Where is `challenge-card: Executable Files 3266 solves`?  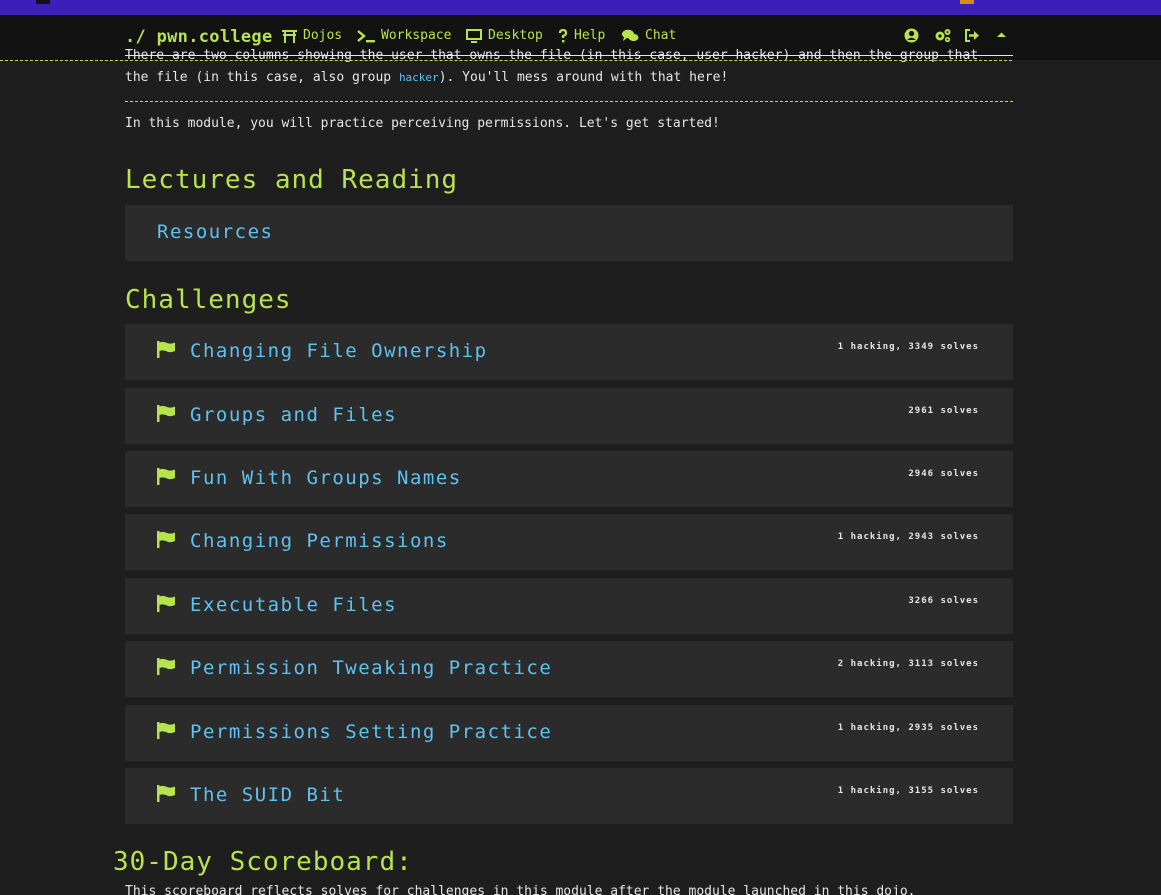
challenge-card: Executable Files 3266 solves is located at coordinates (569, 606).